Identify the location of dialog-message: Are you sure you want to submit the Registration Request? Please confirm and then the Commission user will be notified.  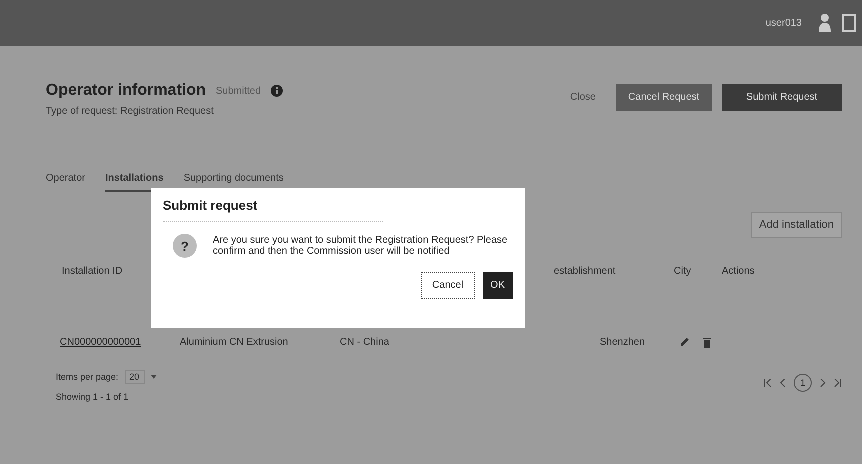
(361, 246).